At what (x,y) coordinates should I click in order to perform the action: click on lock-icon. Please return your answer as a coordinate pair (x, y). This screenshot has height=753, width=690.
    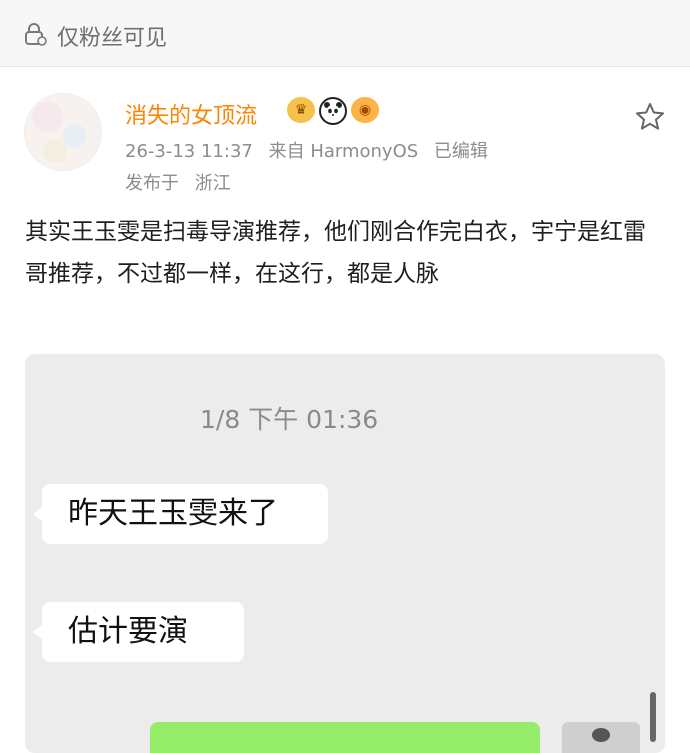
    Looking at the image, I should click on (36, 34).